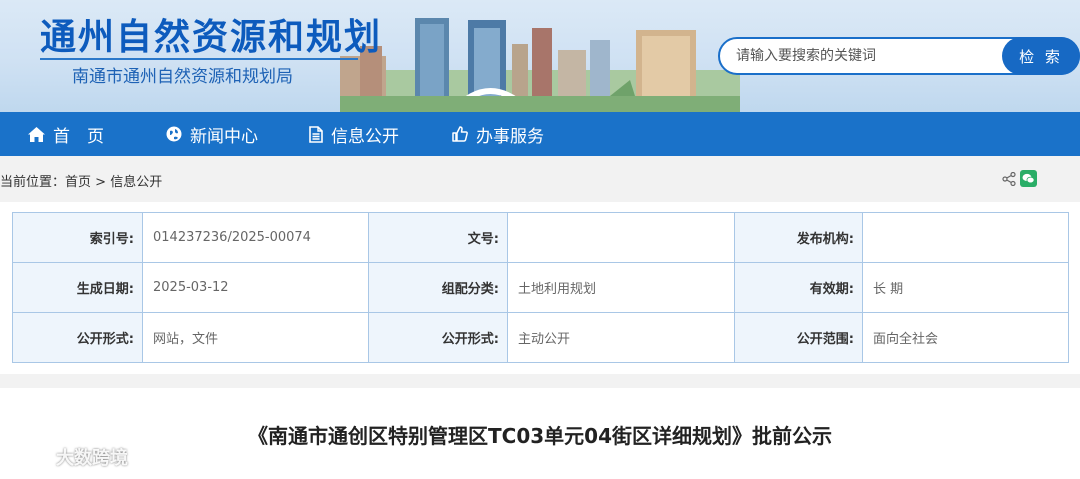  What do you see at coordinates (1041, 56) in the screenshot?
I see `search-button: 检 索` at bounding box center [1041, 56].